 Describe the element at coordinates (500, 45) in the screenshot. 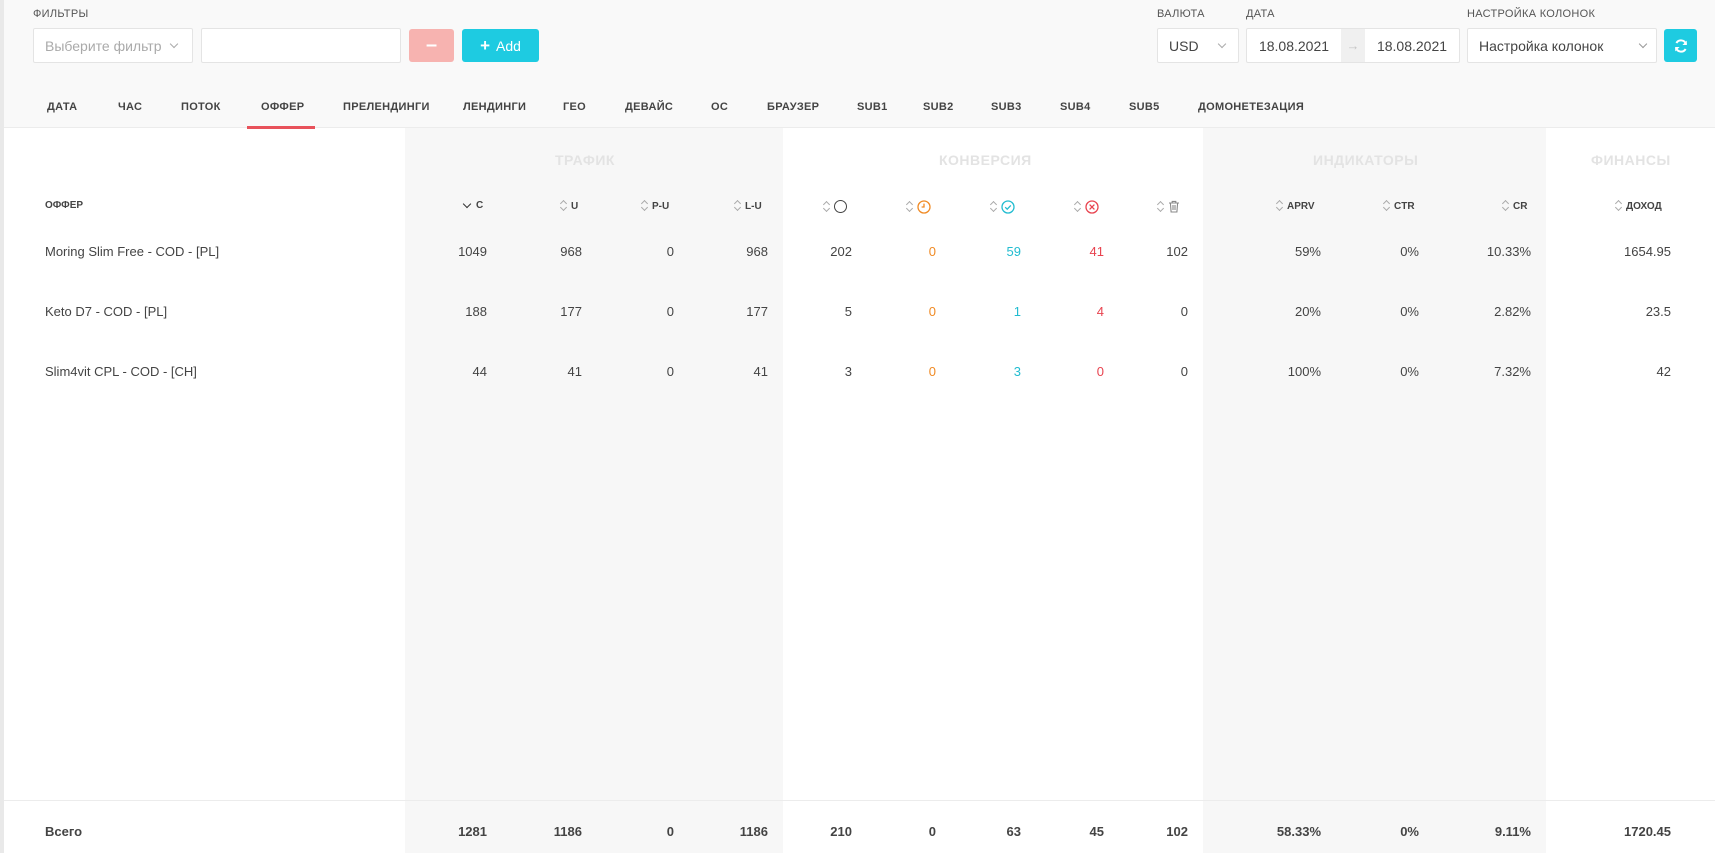

I see `add-filter-button: + Add` at that location.